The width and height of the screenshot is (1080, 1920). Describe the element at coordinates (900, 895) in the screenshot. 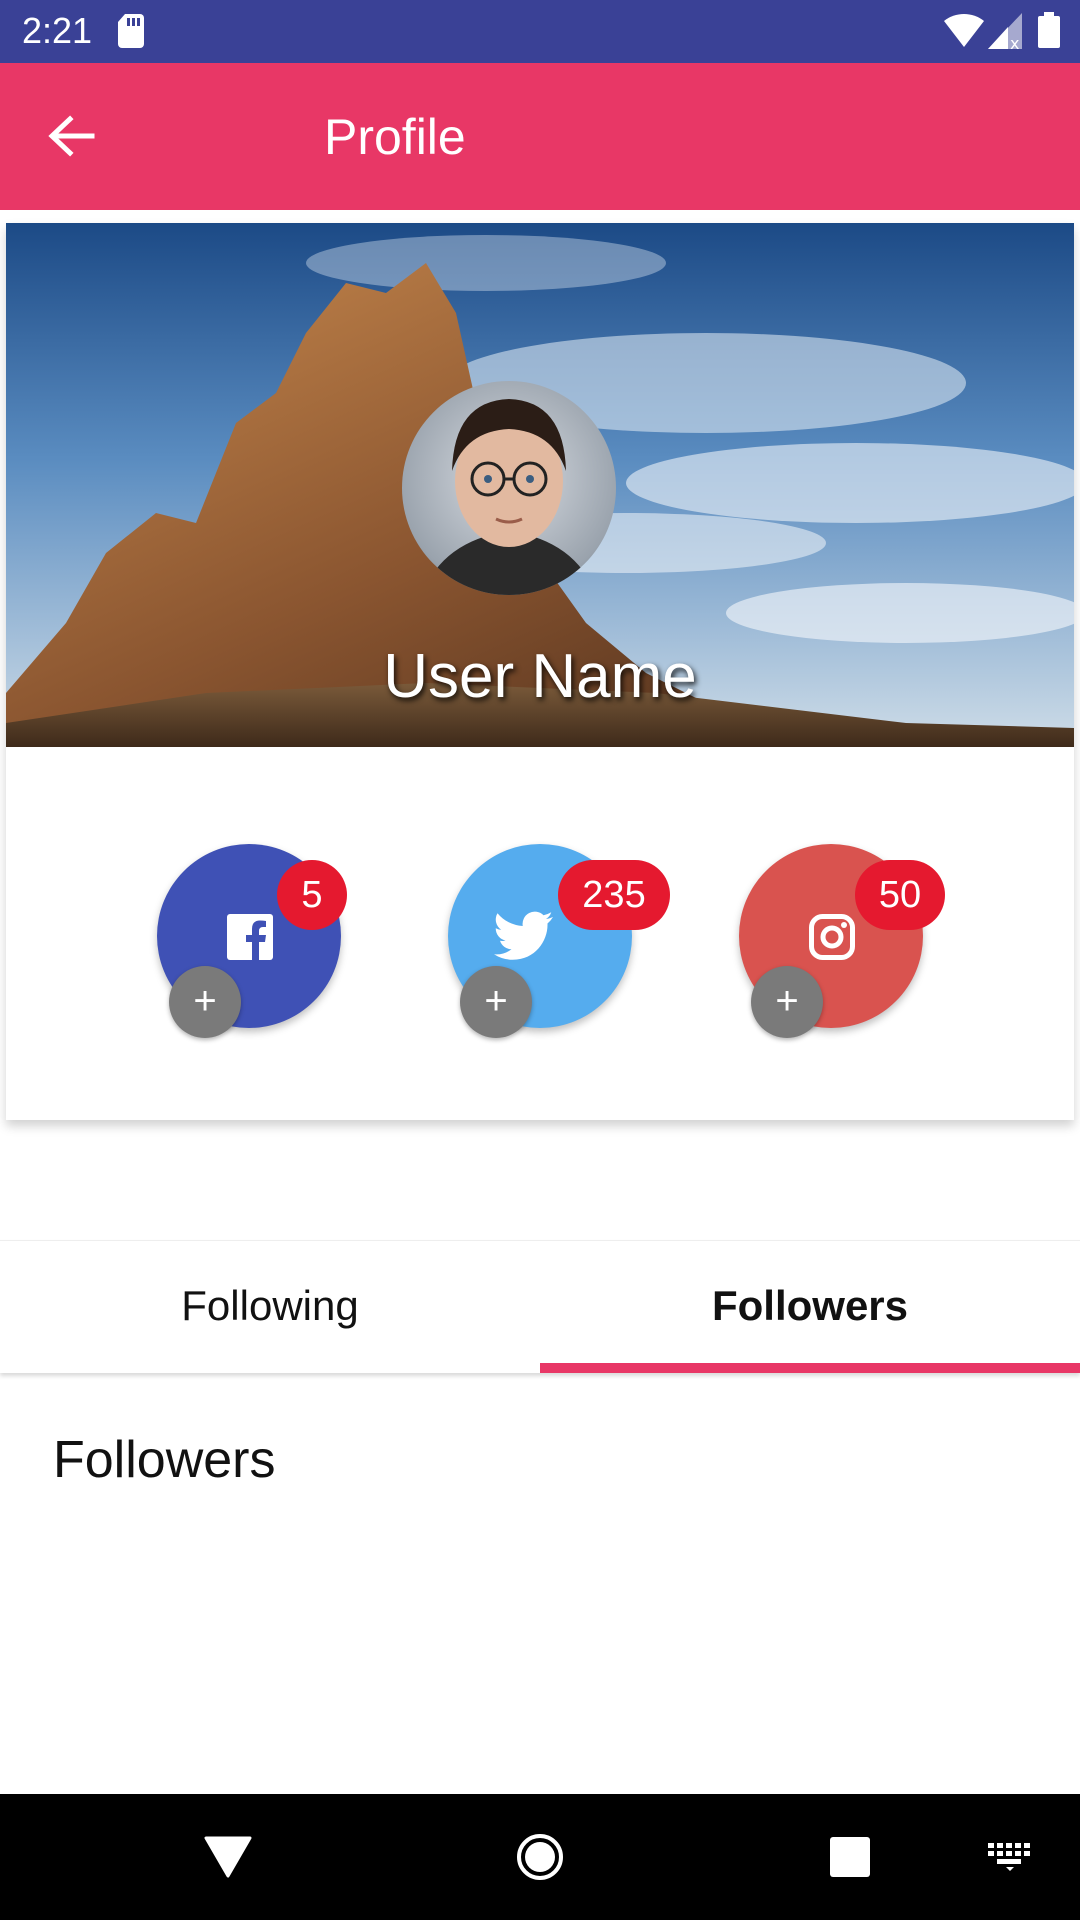

I see `instagram-count-badge: 50` at that location.